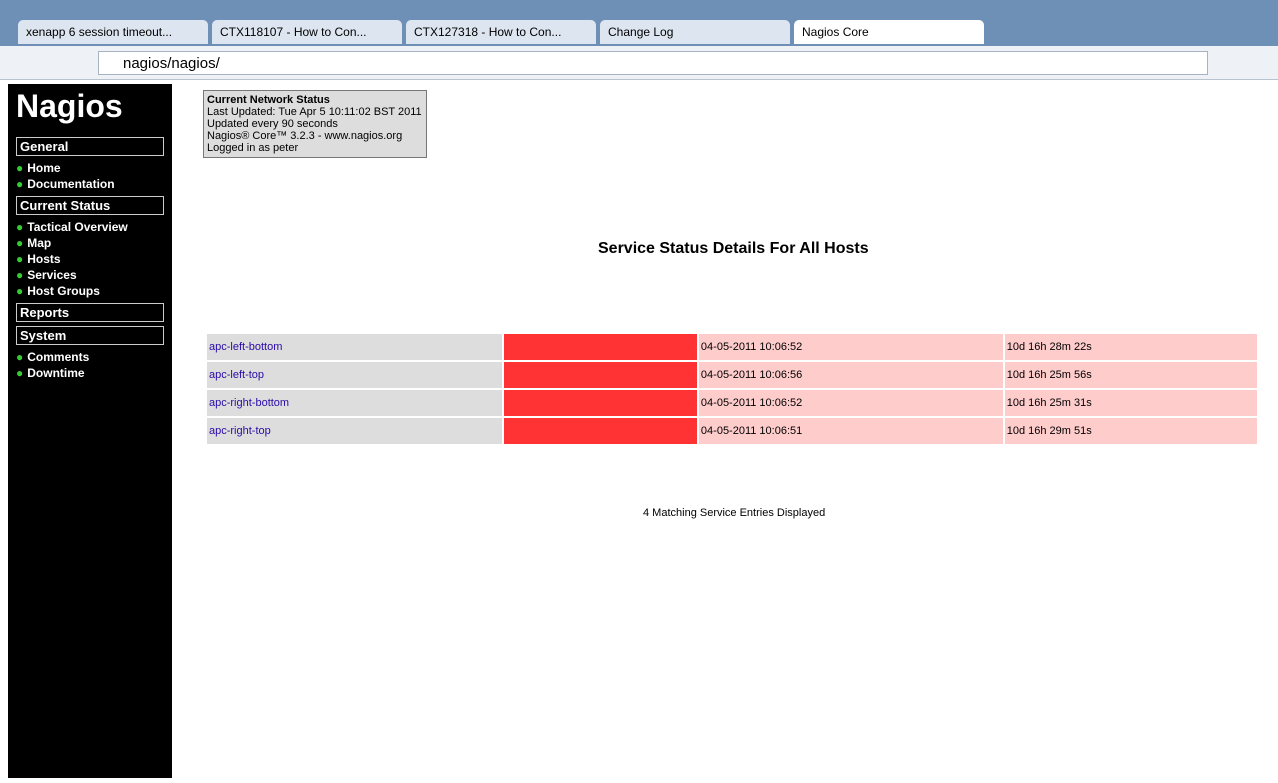  What do you see at coordinates (850, 431) in the screenshot?
I see `last-check: 04-05-2011 10:06:51` at bounding box center [850, 431].